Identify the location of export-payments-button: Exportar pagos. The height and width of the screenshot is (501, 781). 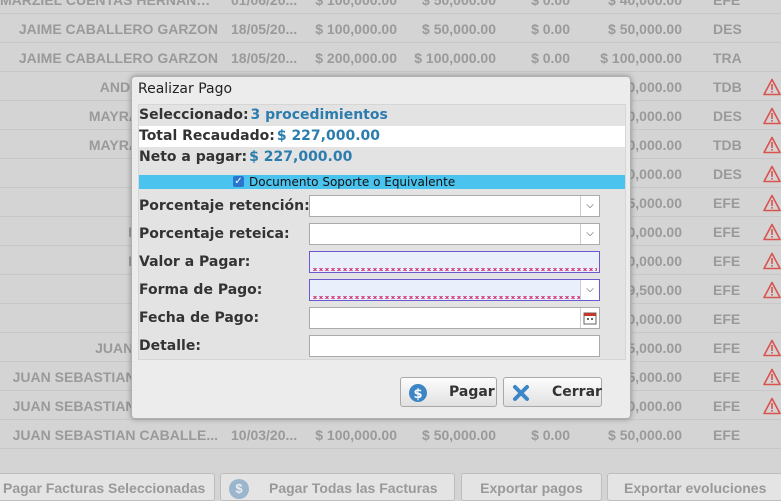
(531, 487).